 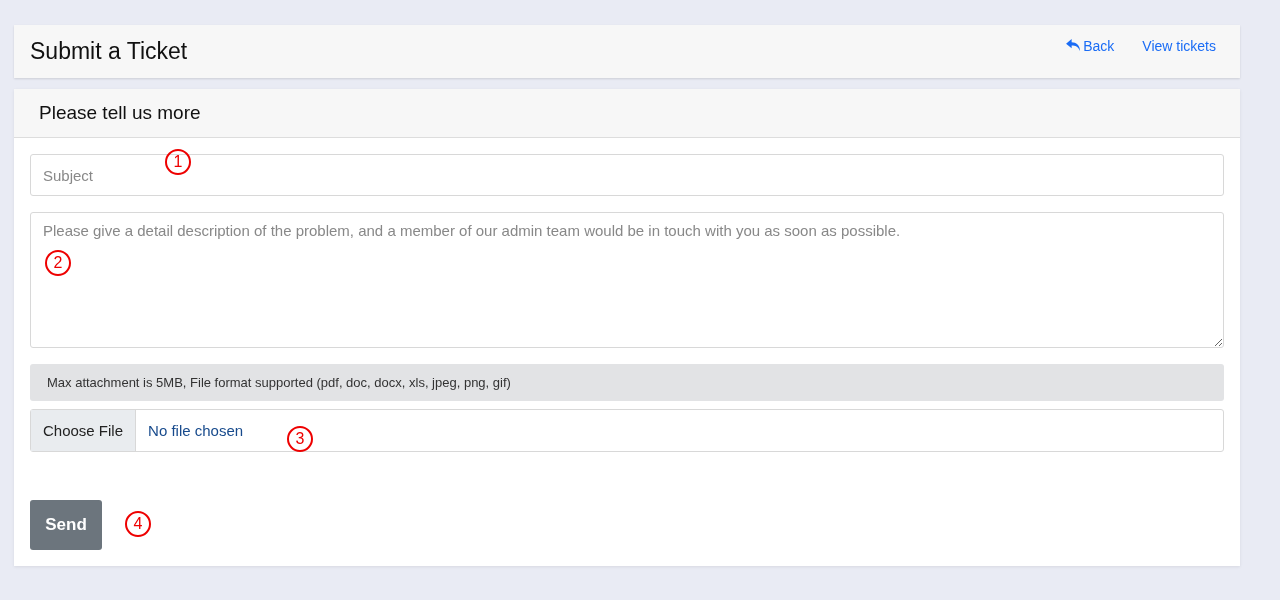 What do you see at coordinates (1090, 45) in the screenshot?
I see `nav-link: Back` at bounding box center [1090, 45].